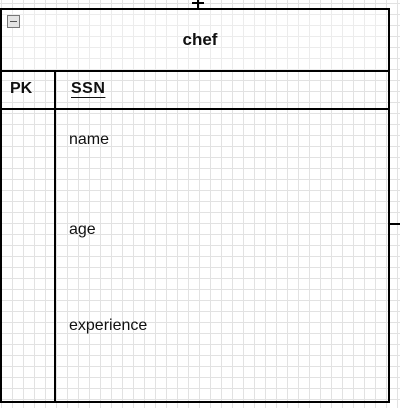 This screenshot has width=400, height=408. Describe the element at coordinates (200, 39) in the screenshot. I see `entity-title: chef` at that location.